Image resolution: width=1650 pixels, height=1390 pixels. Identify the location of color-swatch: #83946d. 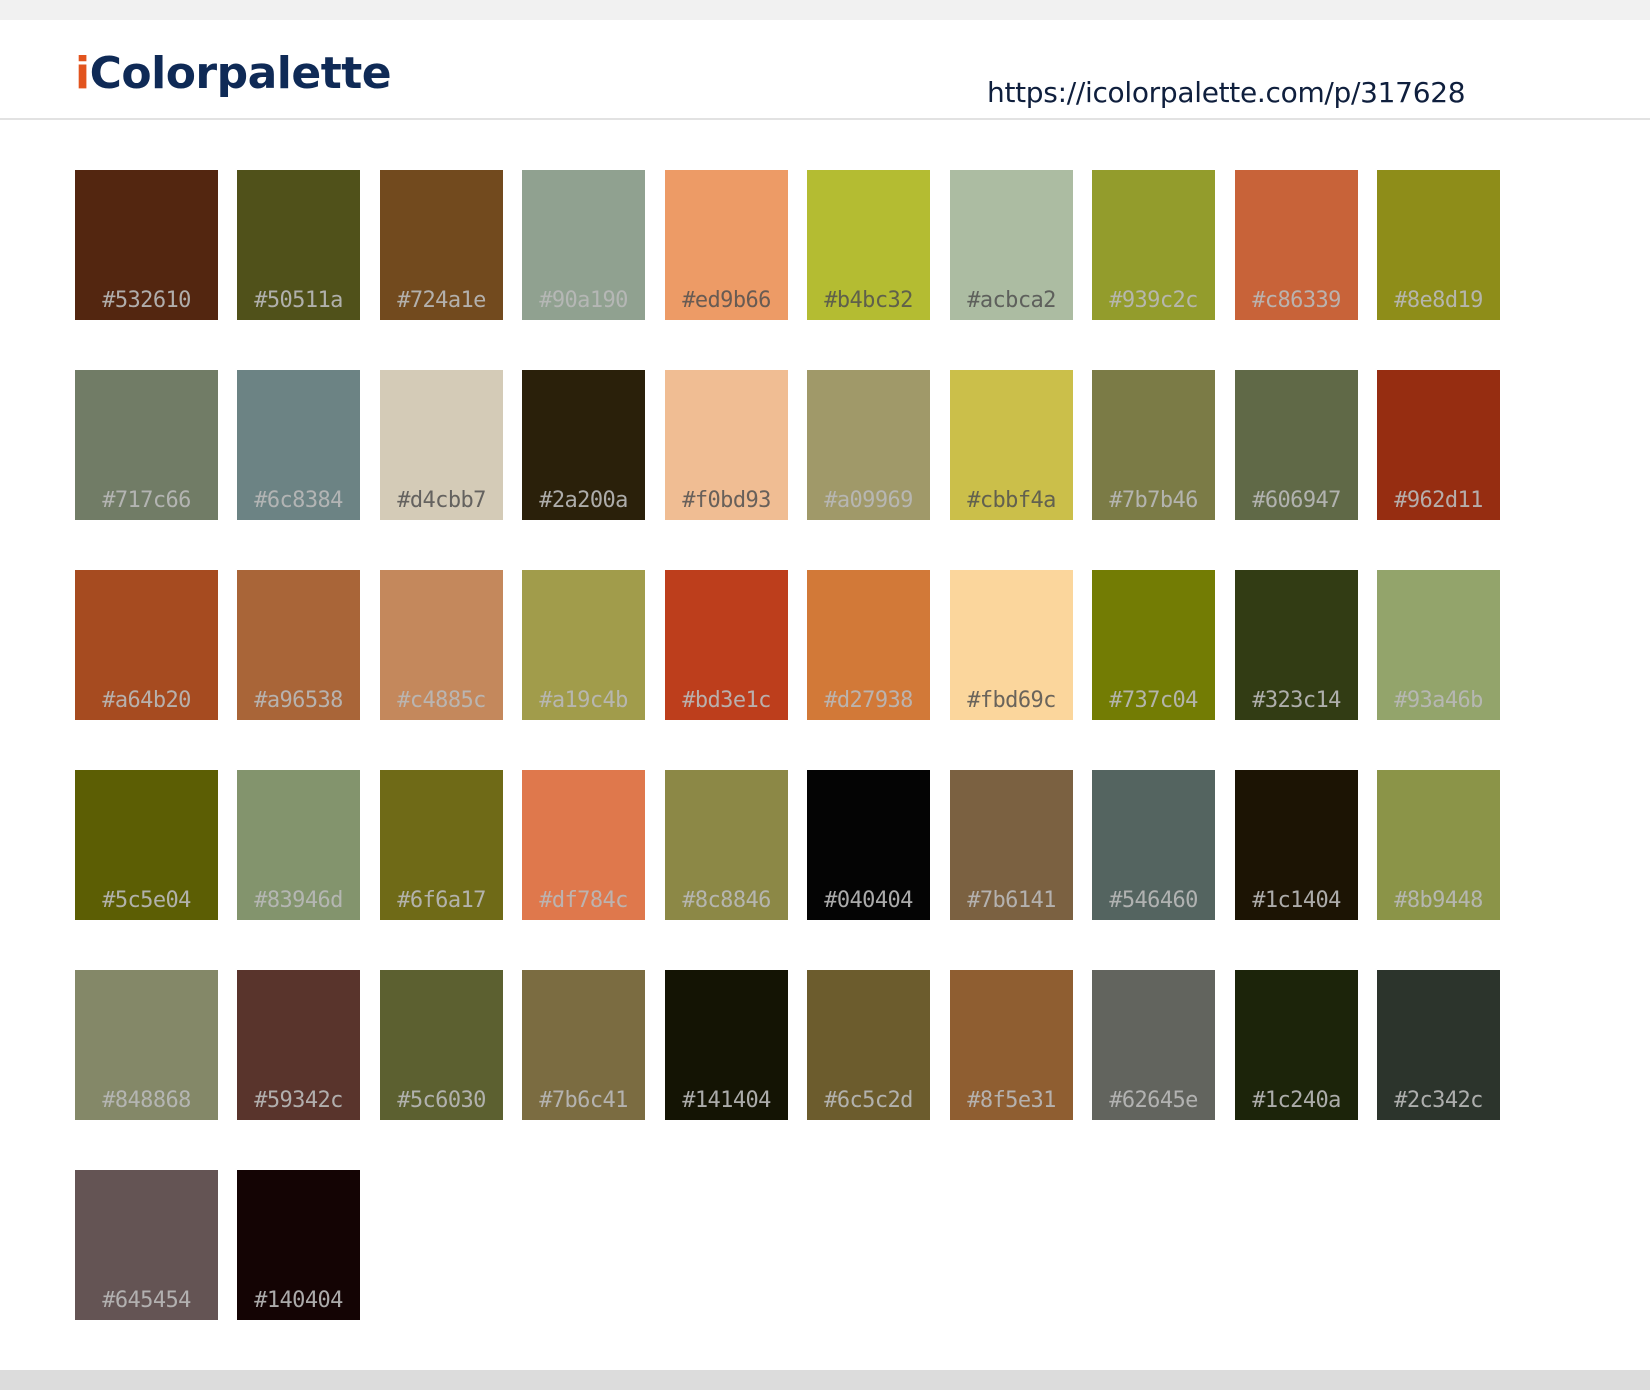
(298, 845).